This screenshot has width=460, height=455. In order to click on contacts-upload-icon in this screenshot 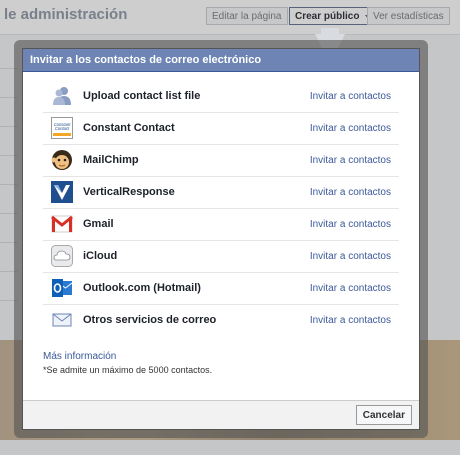, I will do `click(62, 96)`.